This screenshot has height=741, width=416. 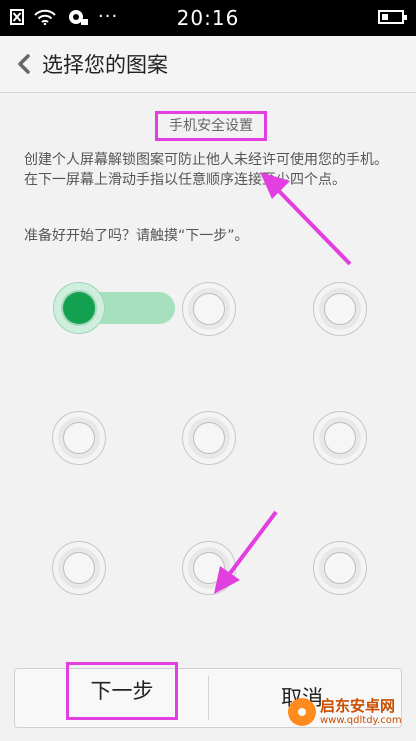 I want to click on next-step-button: 下一步, so click(x=122, y=691).